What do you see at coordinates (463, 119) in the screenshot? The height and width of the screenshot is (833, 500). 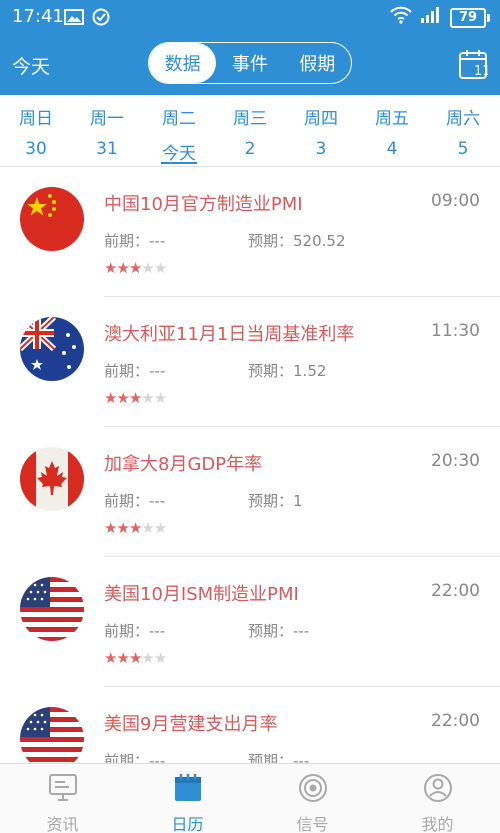 I see `weekday-label: 周六` at bounding box center [463, 119].